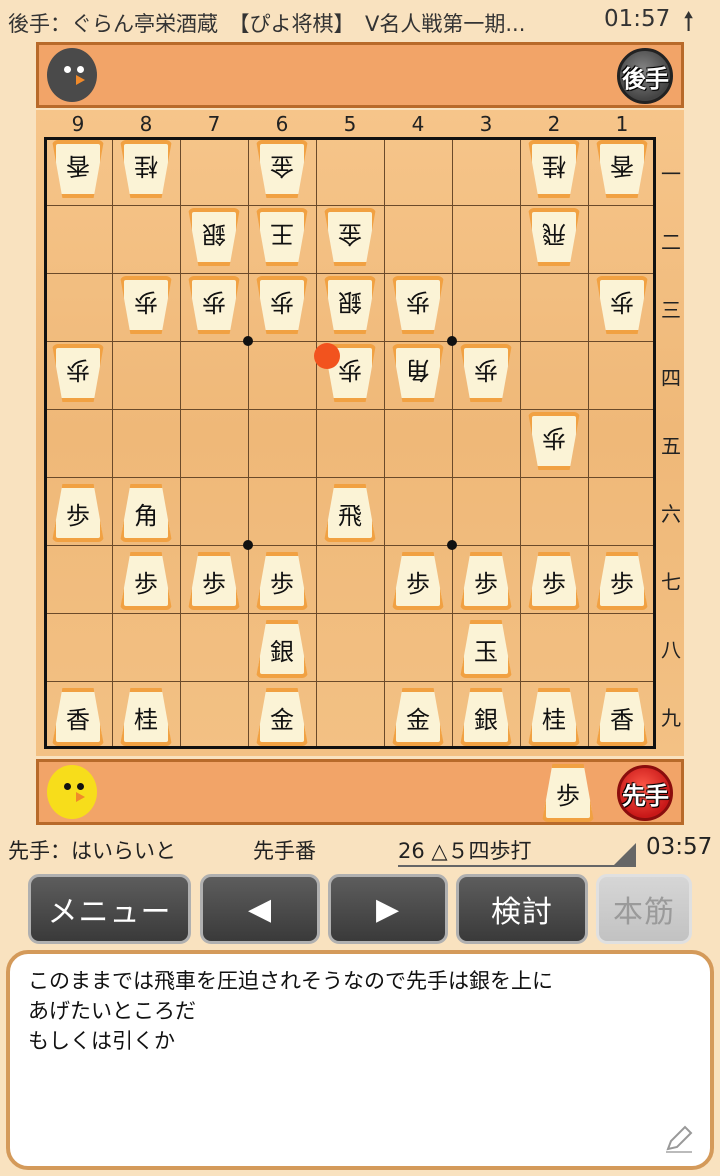 The image size is (720, 1176). Describe the element at coordinates (101, 1041) in the screenshot. I see `comment-line: もしくは引くか` at that location.